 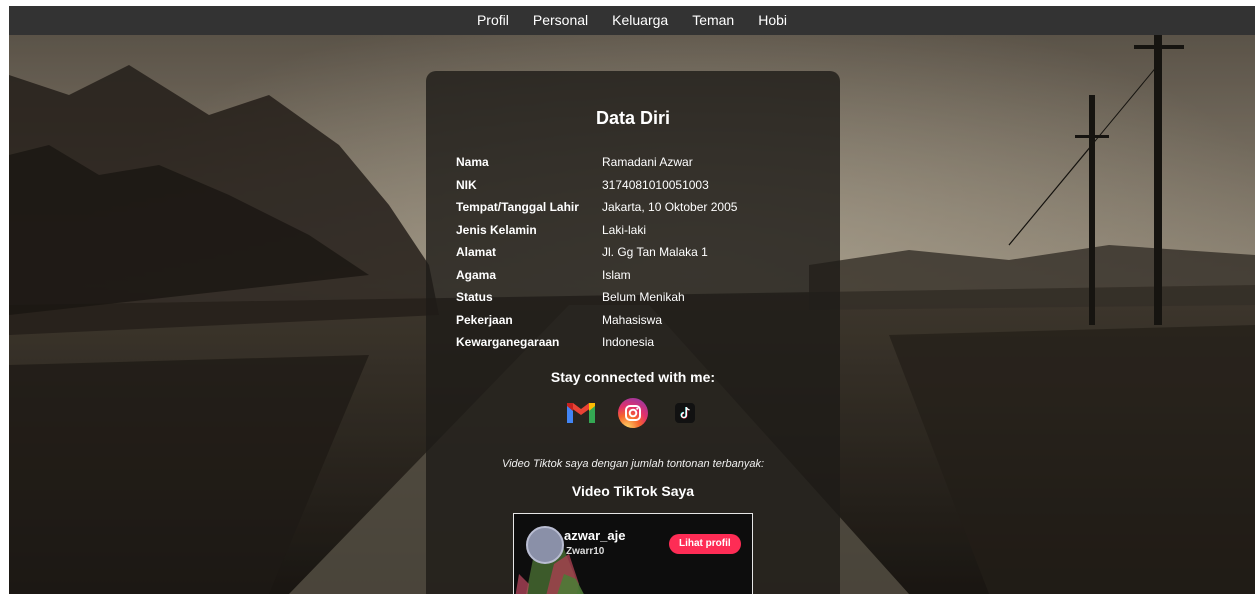 What do you see at coordinates (595, 535) in the screenshot?
I see `tiktok-username: azwar_aje` at bounding box center [595, 535].